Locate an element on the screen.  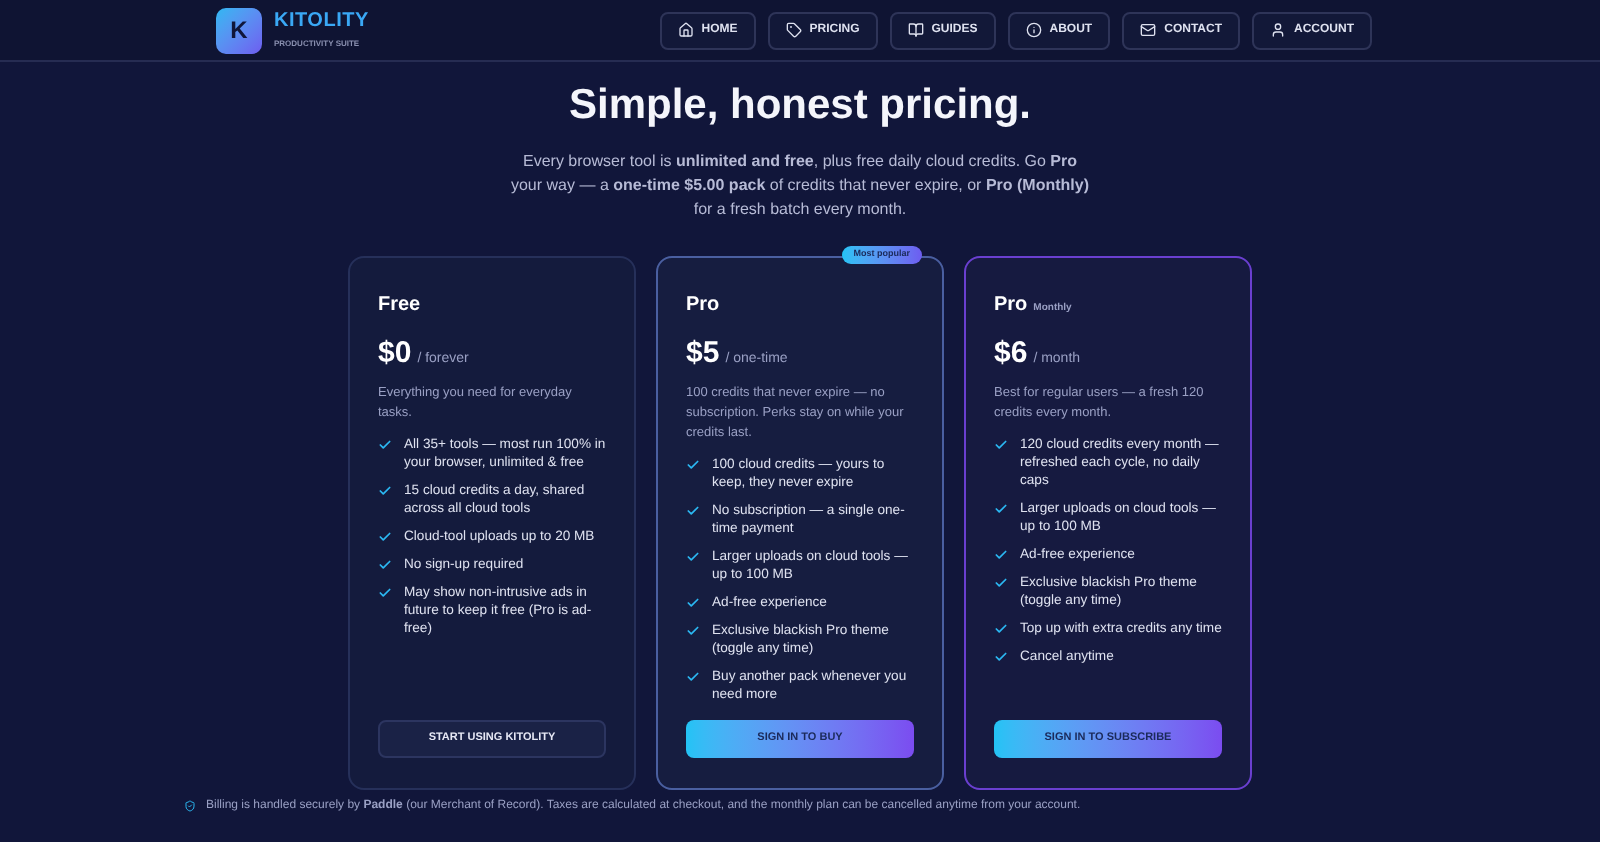
home-icon is located at coordinates (685, 30).